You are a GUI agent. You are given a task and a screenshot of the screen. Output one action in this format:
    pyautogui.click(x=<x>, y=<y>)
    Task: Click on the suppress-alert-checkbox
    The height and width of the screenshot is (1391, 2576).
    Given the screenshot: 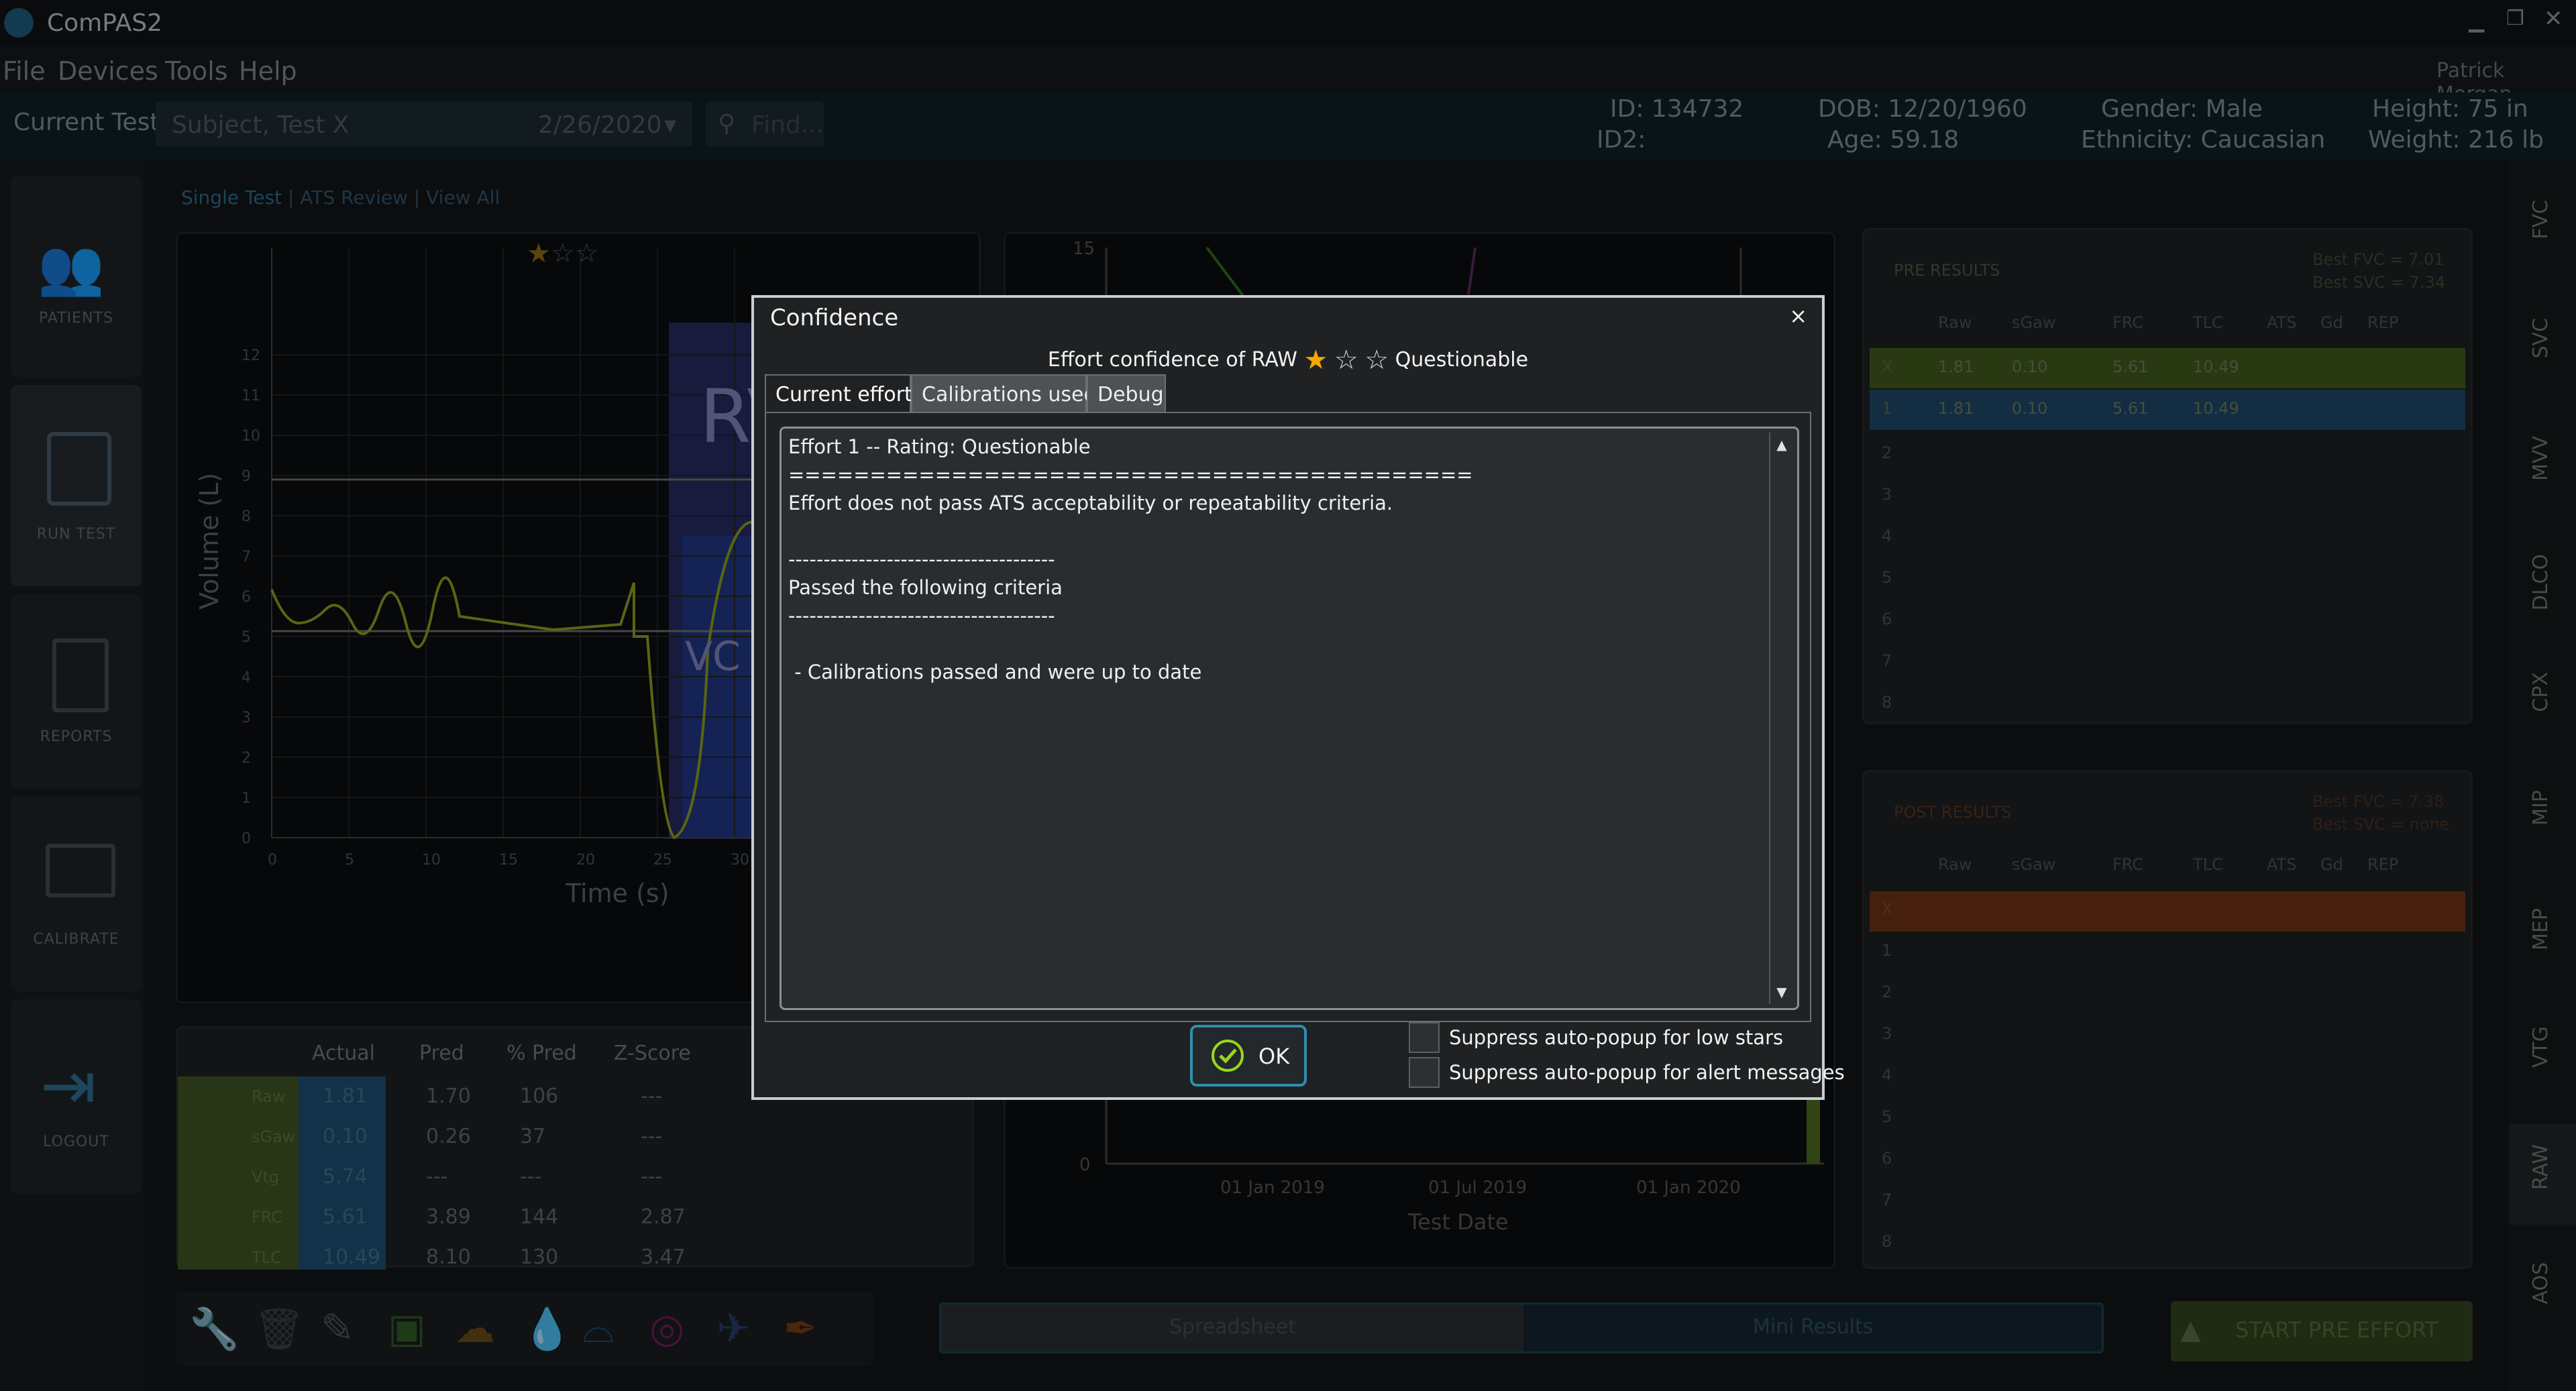 What is the action you would take?
    pyautogui.click(x=1424, y=1073)
    